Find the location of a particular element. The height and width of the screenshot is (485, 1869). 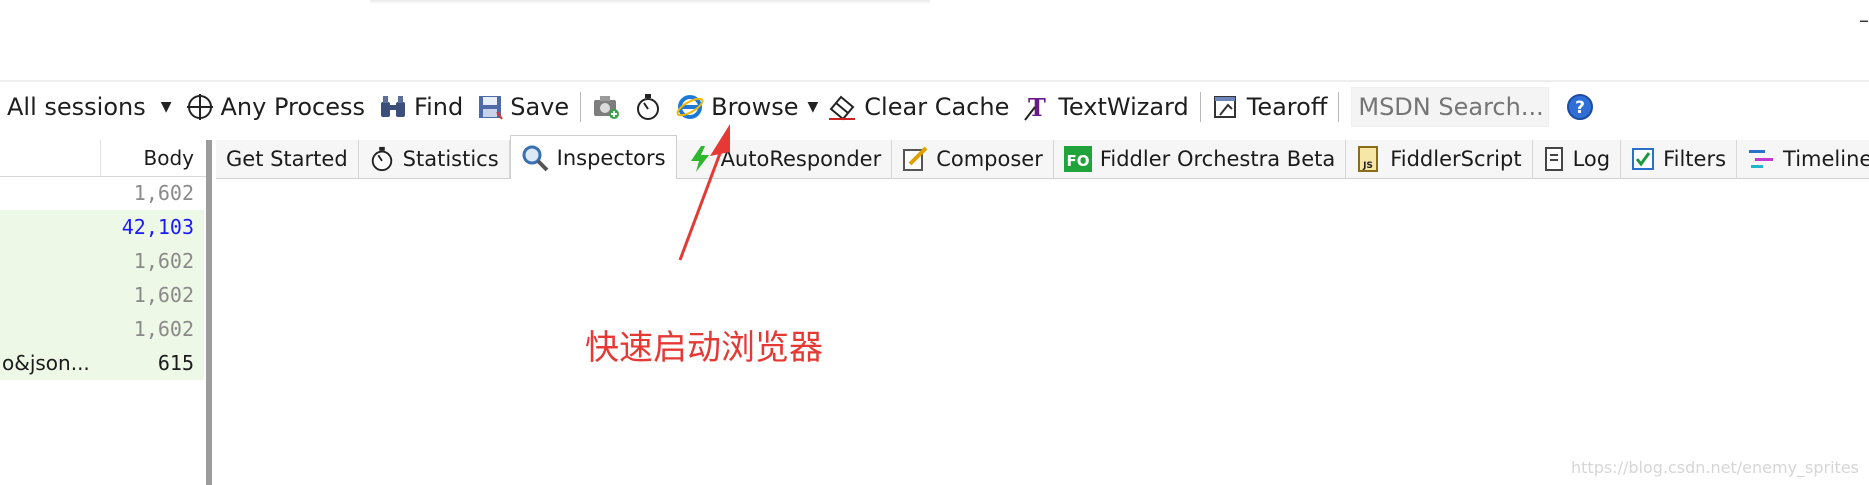

text-wizard-label: TextWizard is located at coordinates (1123, 107).